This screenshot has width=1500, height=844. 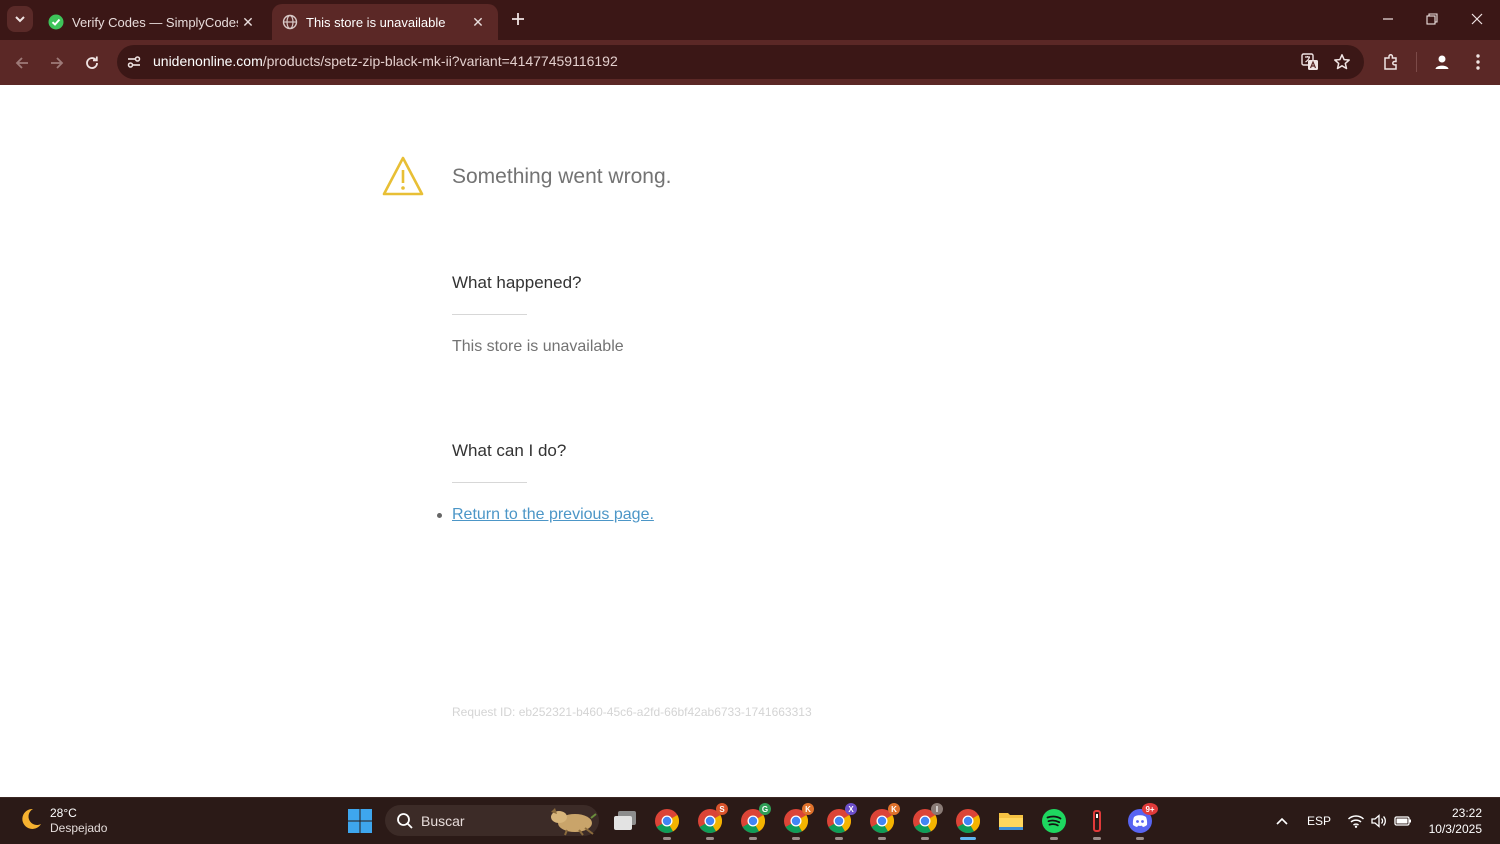 I want to click on back-button, so click(x=22, y=63).